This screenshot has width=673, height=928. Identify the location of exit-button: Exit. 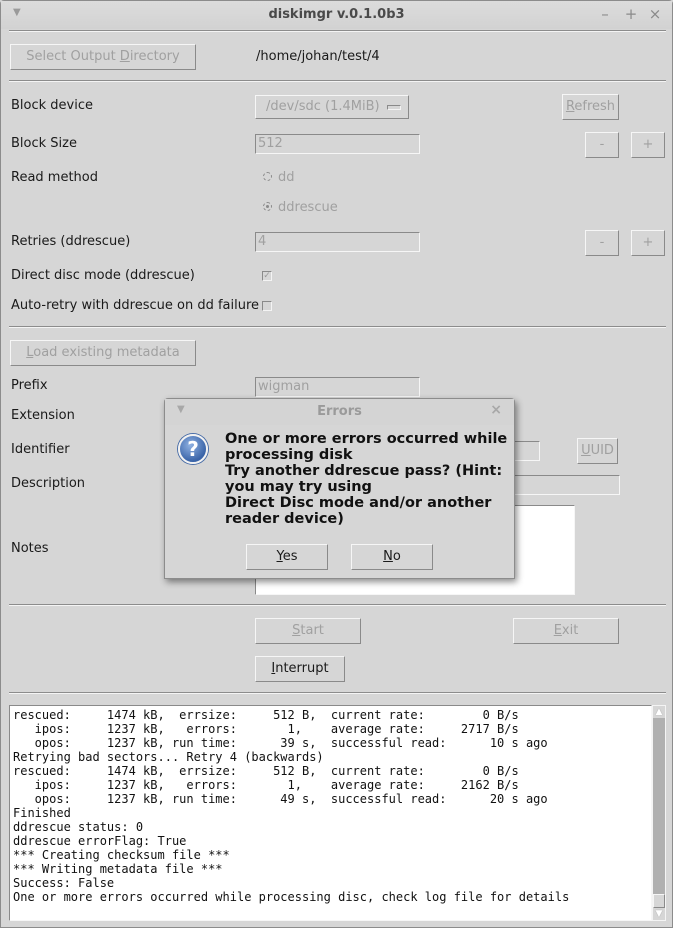
(566, 631).